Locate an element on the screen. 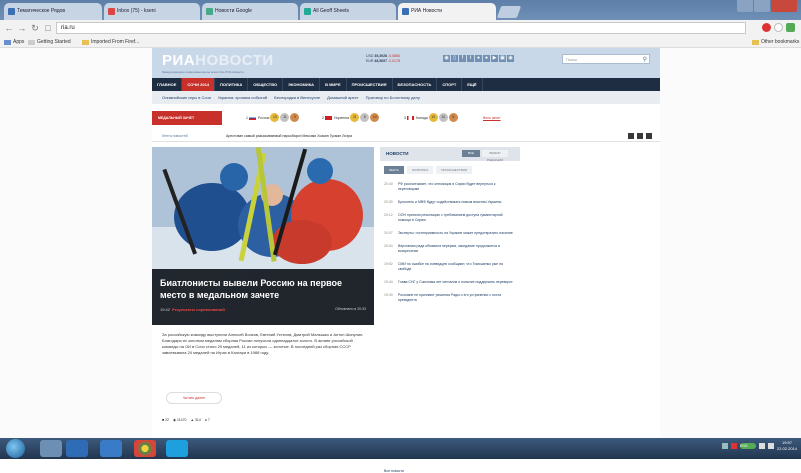  address-bar: ria.ru is located at coordinates (401, 28).